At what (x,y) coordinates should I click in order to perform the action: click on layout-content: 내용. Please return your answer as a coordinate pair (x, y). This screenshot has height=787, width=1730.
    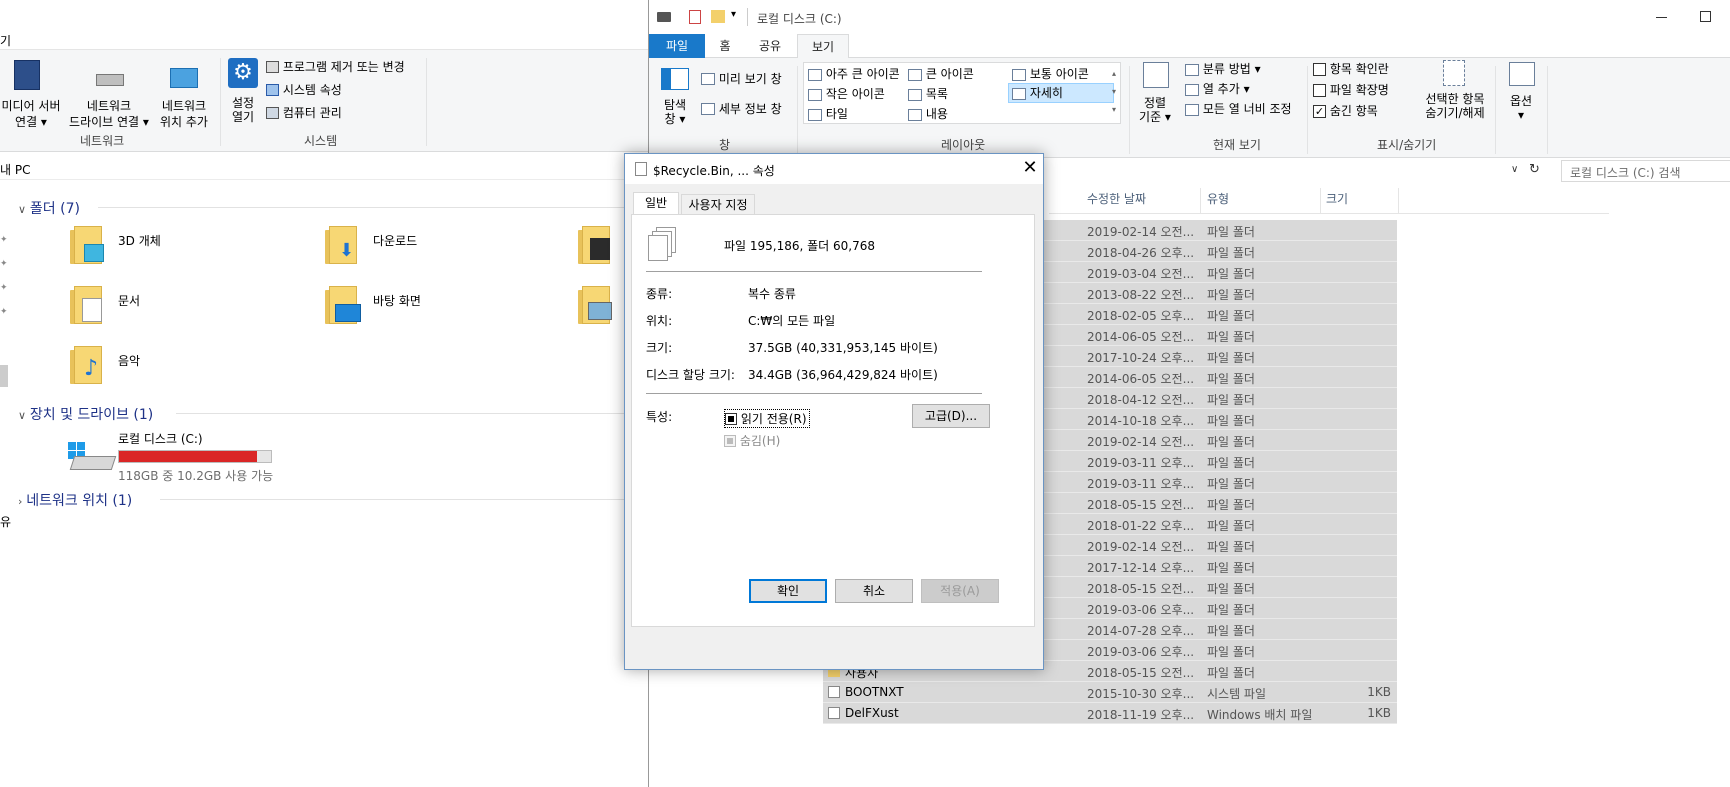
    Looking at the image, I should click on (928, 113).